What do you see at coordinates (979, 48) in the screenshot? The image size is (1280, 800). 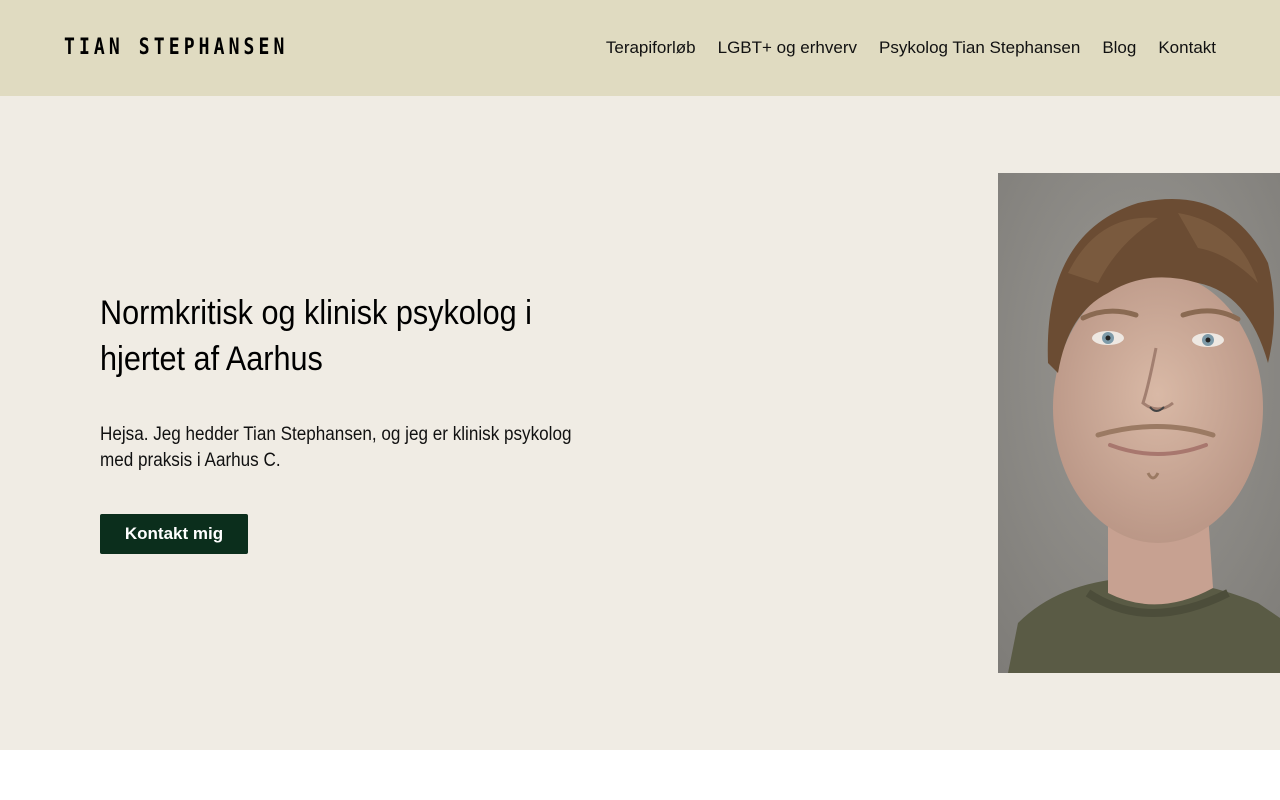 I see `nav-item-psykolog-tian-stephansen: Psykolog Tian Stephansen` at bounding box center [979, 48].